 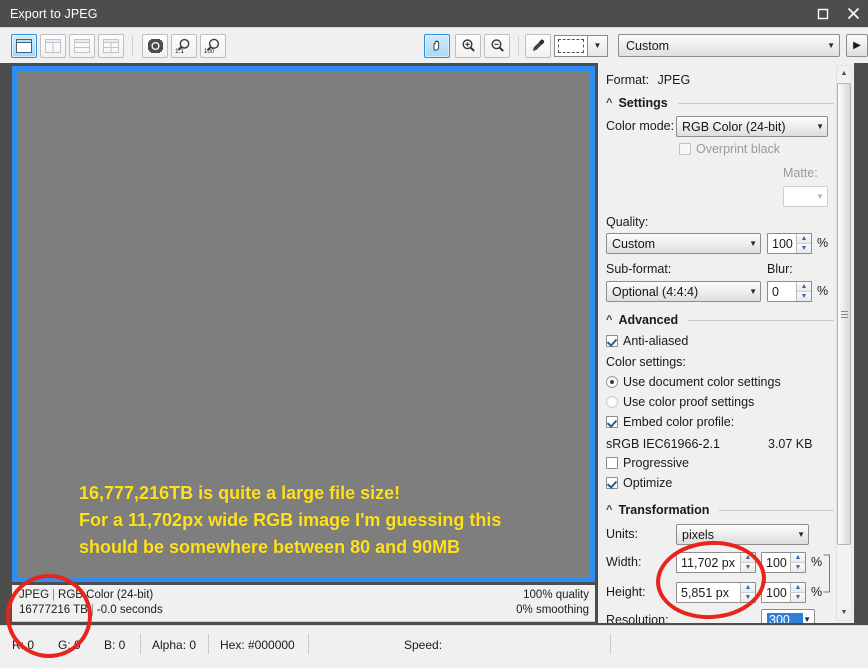 I want to click on toolbar-single-view-button, so click(x=24, y=45).